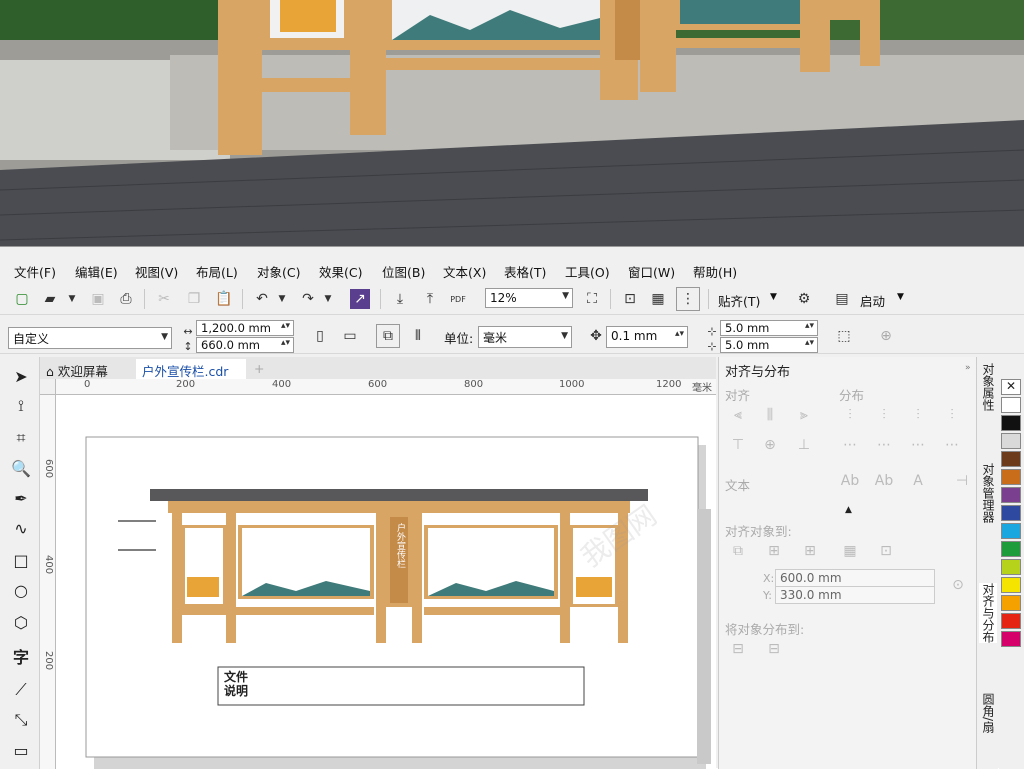  I want to click on page-width-field: 1,200.0 mm ▴▾, so click(245, 328).